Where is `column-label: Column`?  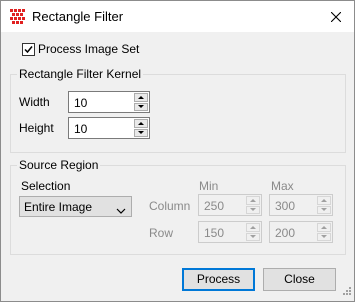
column-label: Column is located at coordinates (170, 206).